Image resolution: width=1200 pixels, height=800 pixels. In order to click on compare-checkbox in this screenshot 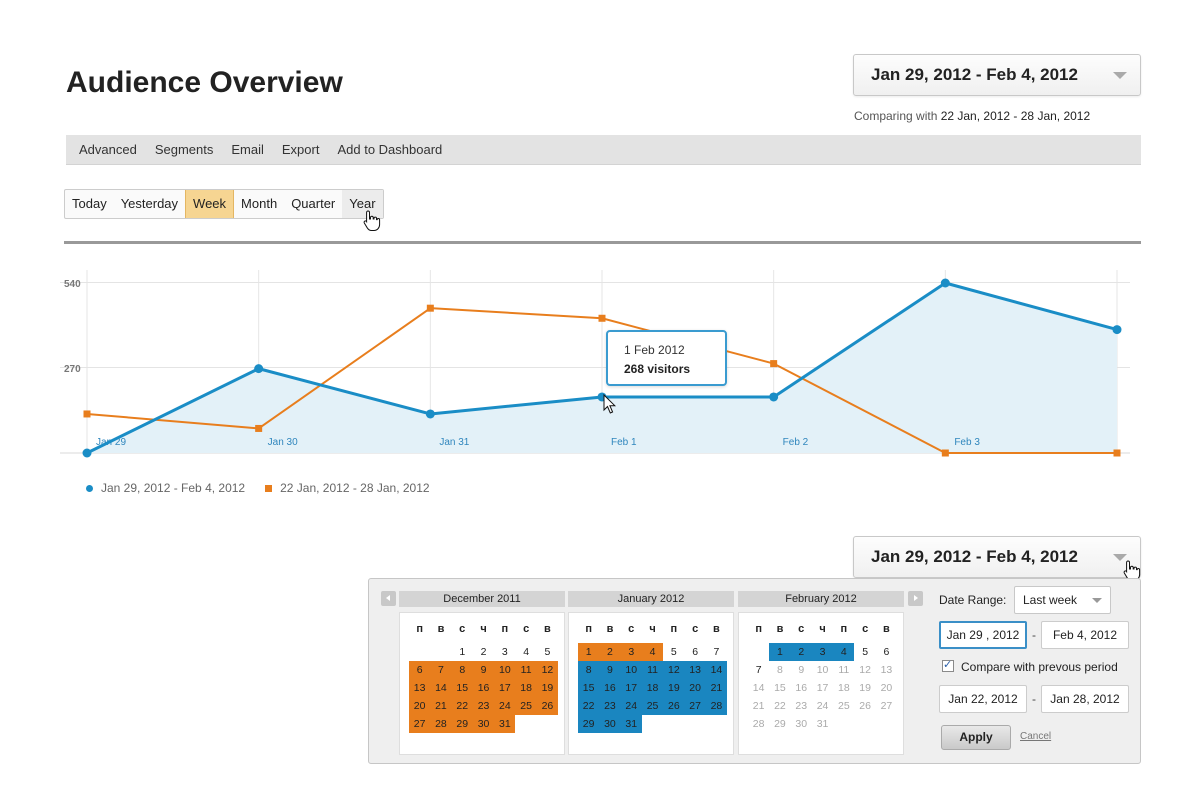, I will do `click(948, 665)`.